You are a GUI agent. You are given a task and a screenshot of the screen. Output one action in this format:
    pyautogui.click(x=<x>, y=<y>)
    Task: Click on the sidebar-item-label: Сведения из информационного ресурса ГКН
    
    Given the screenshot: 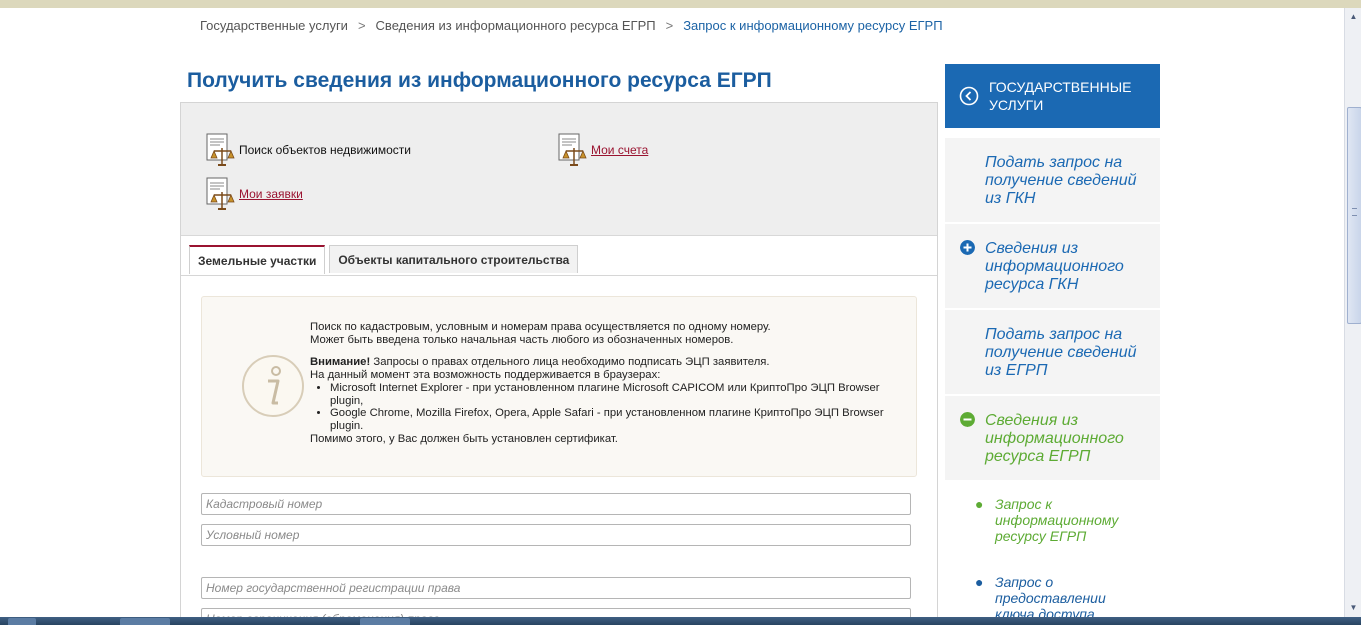 What is the action you would take?
    pyautogui.click(x=1054, y=266)
    